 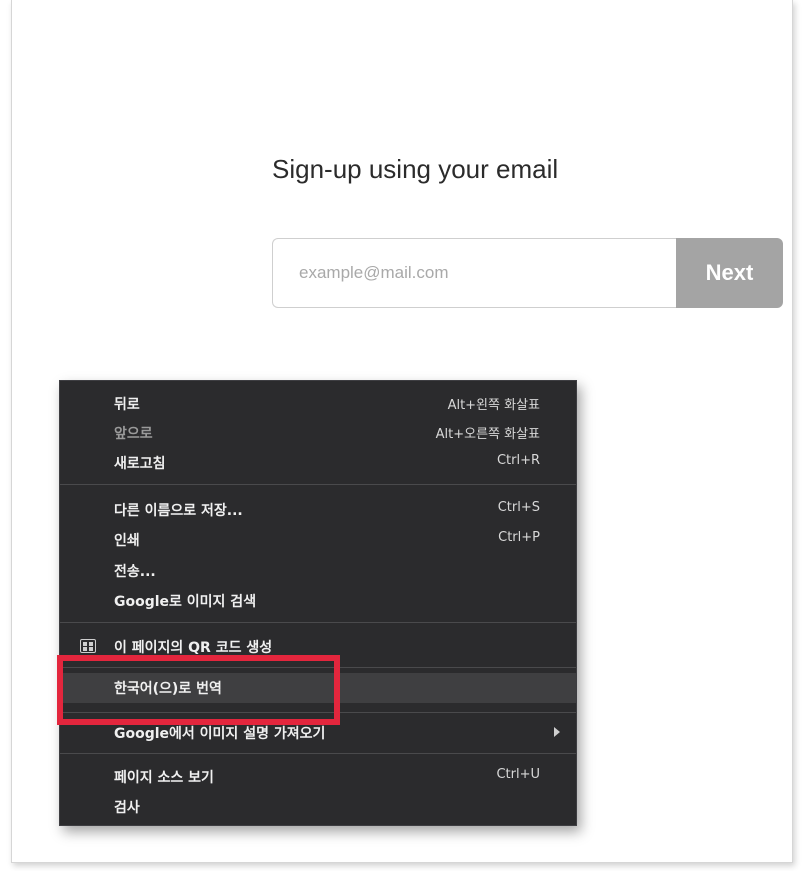 What do you see at coordinates (518, 774) in the screenshot?
I see `menu-item-shortcut: Ctrl+U` at bounding box center [518, 774].